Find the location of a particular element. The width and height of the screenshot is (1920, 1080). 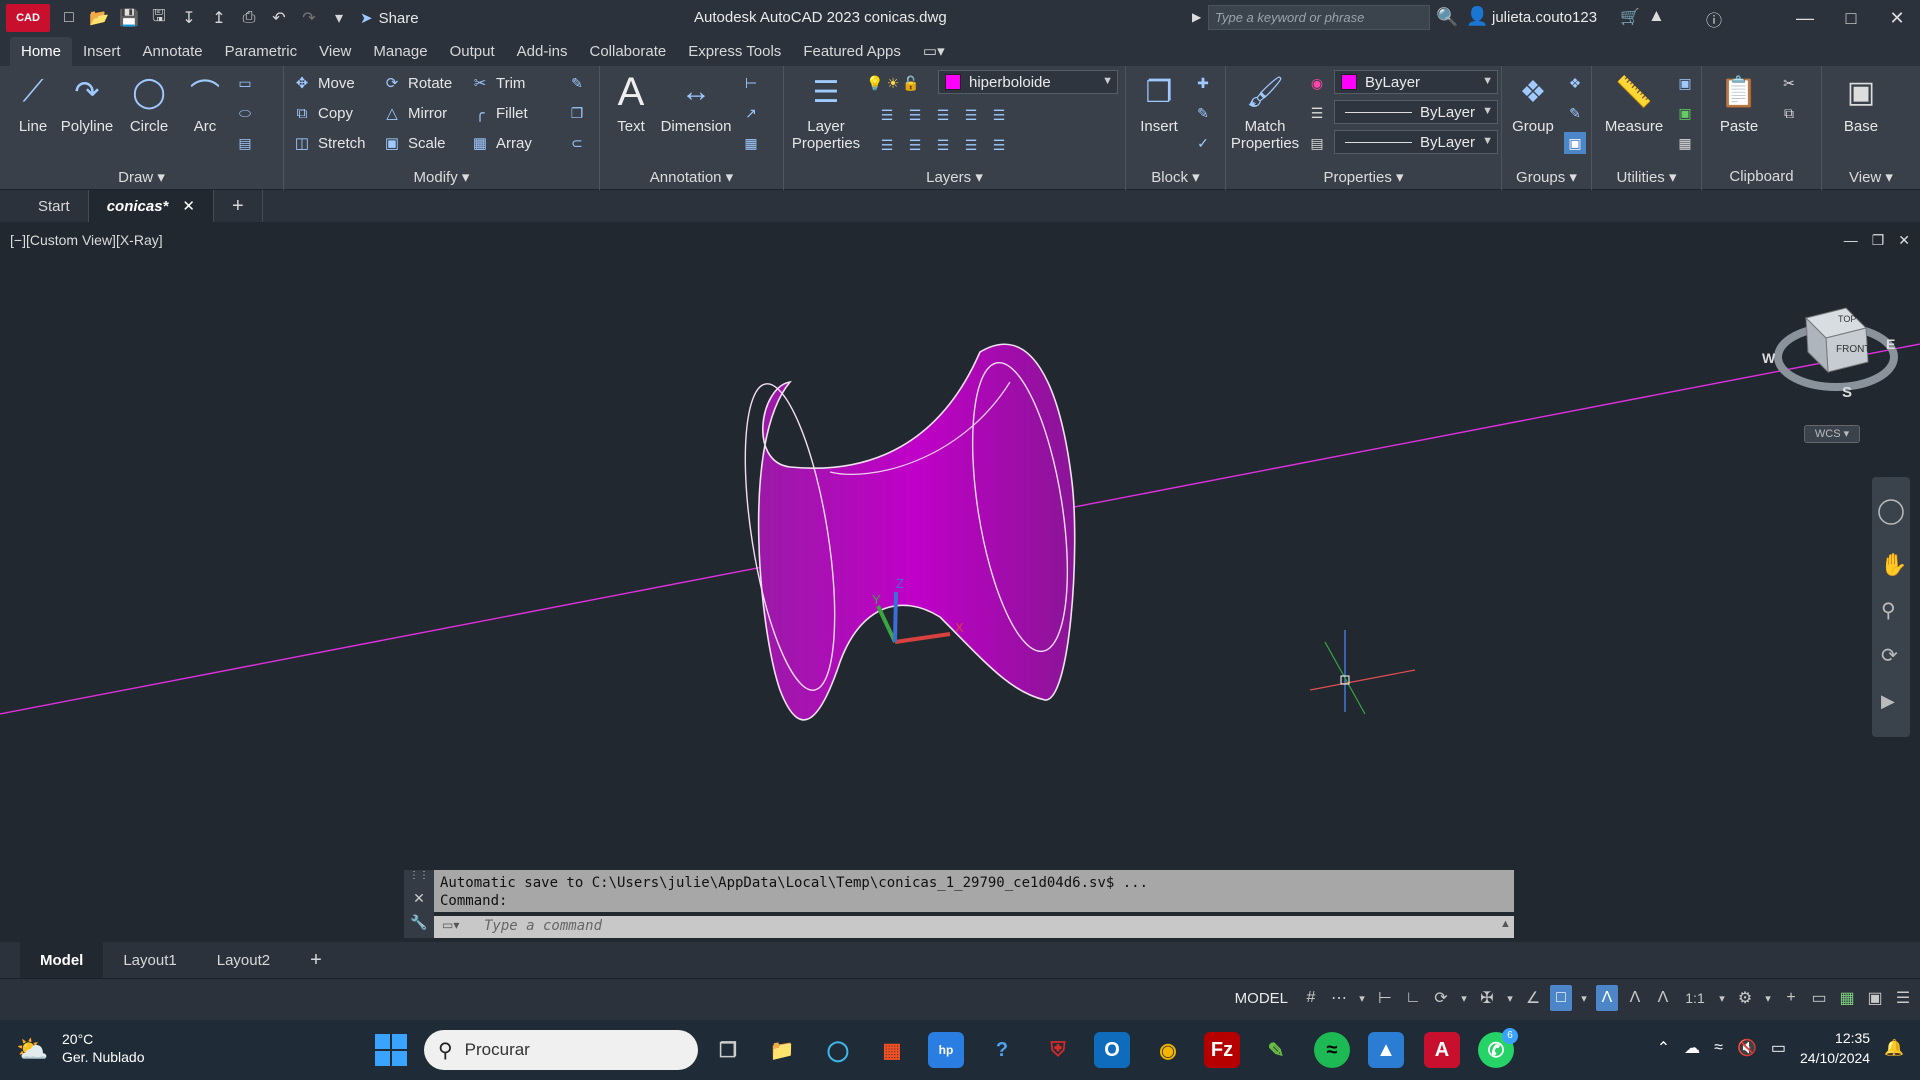

layer-tool-8-icon: ☰ is located at coordinates (943, 145).